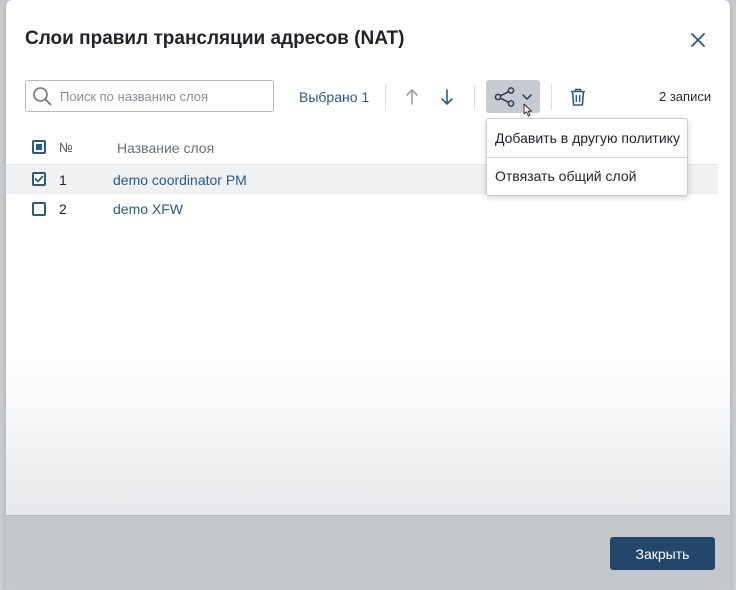 This screenshot has width=736, height=590. What do you see at coordinates (362, 208) in the screenshot?
I see `table-row: 2 demo XFW` at bounding box center [362, 208].